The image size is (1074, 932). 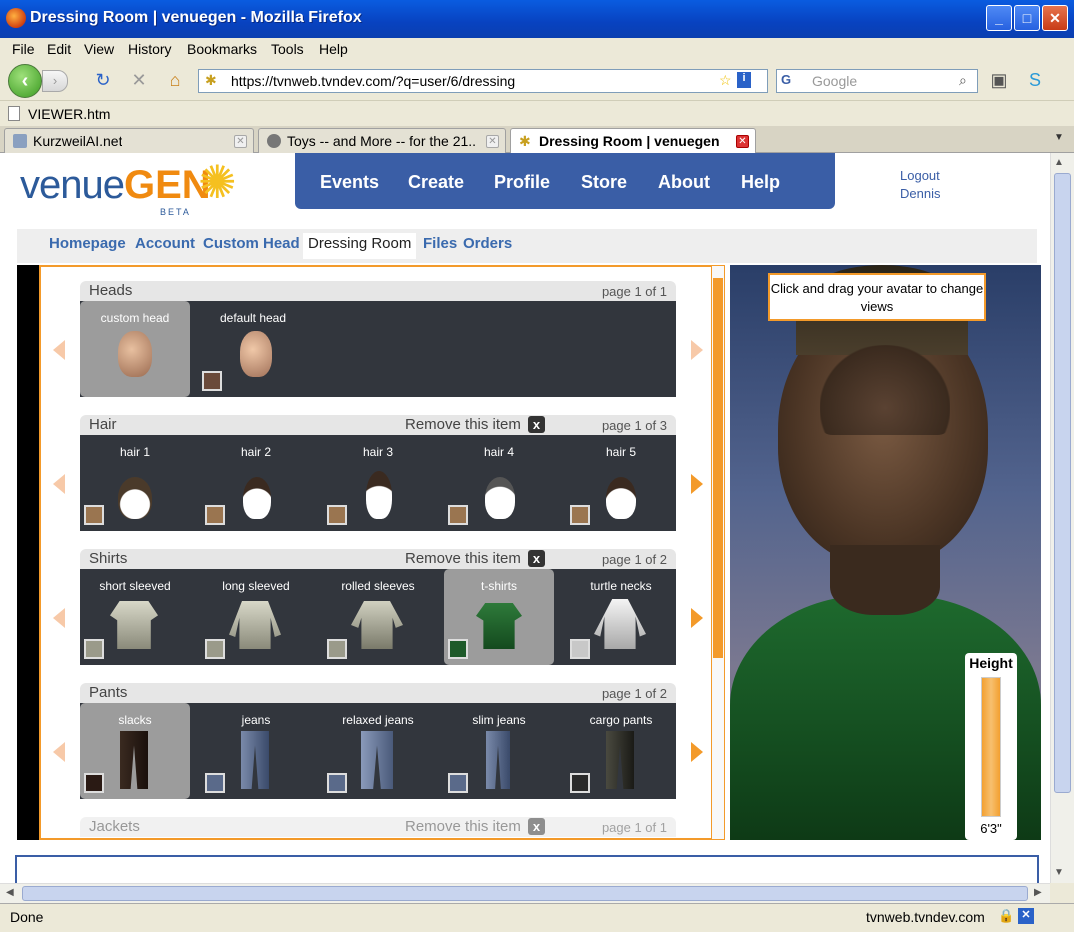 I want to click on vertical-scrollbar: ▲ ▼, so click(x=1062, y=518).